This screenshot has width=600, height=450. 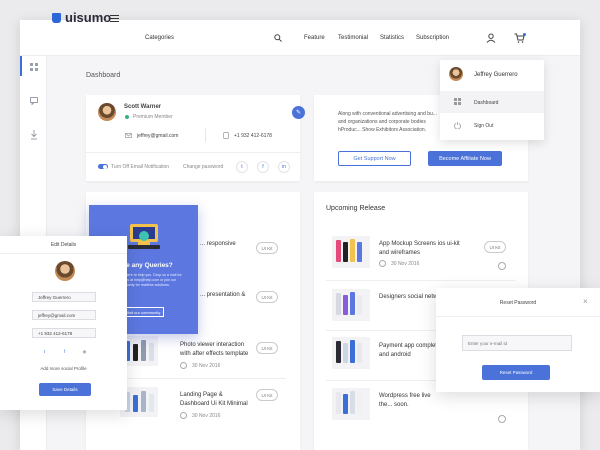 What do you see at coordinates (457, 125) in the screenshot?
I see `power-icon` at bounding box center [457, 125].